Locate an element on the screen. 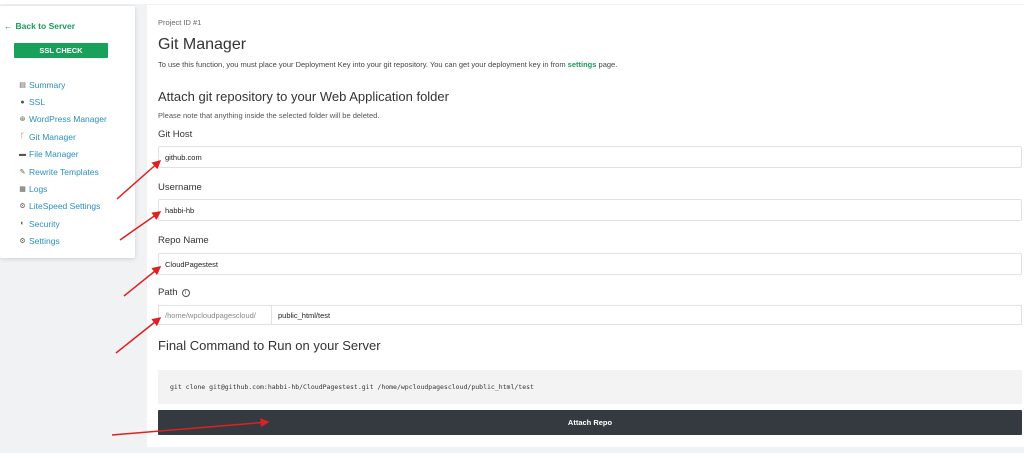 The width and height of the screenshot is (1024, 453). username-label-text: Username is located at coordinates (180, 187).